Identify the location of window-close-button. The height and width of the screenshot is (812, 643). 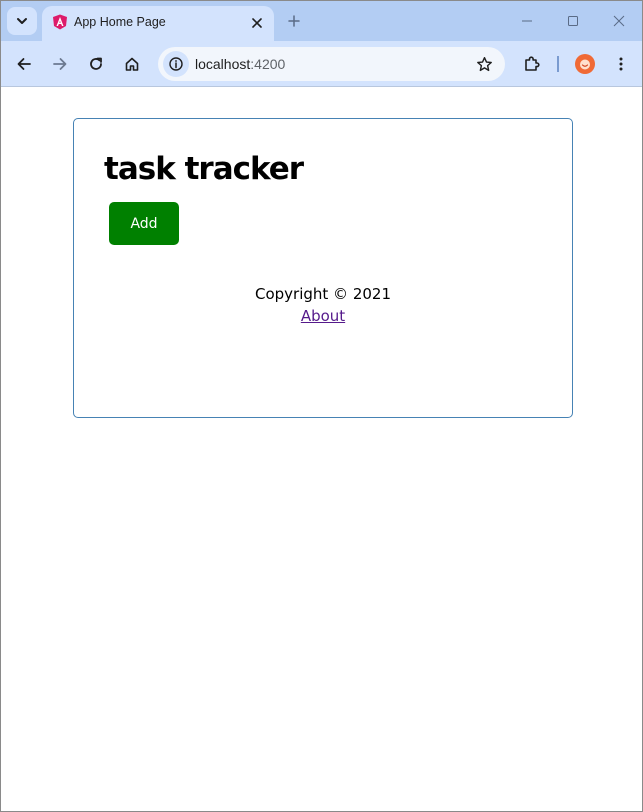
(619, 21).